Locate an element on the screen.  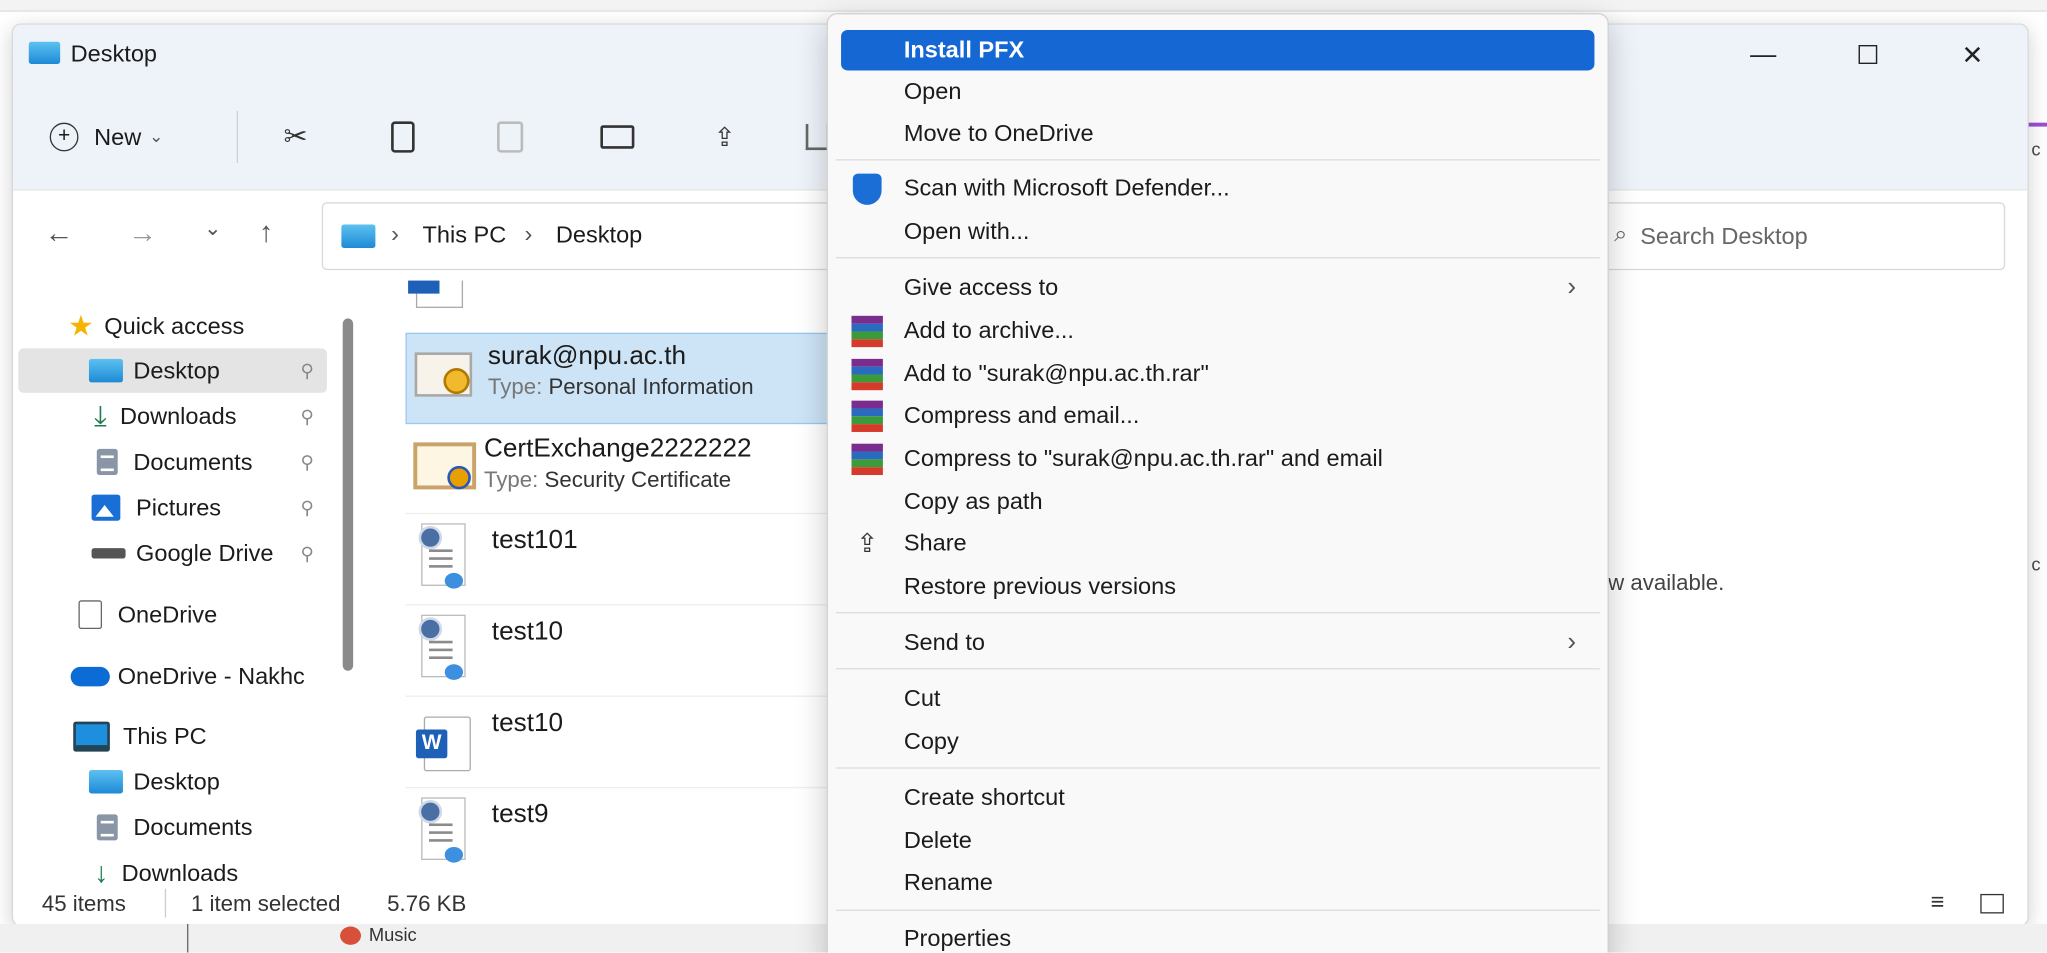
menu-item-label: Create shortcut is located at coordinates (984, 797).